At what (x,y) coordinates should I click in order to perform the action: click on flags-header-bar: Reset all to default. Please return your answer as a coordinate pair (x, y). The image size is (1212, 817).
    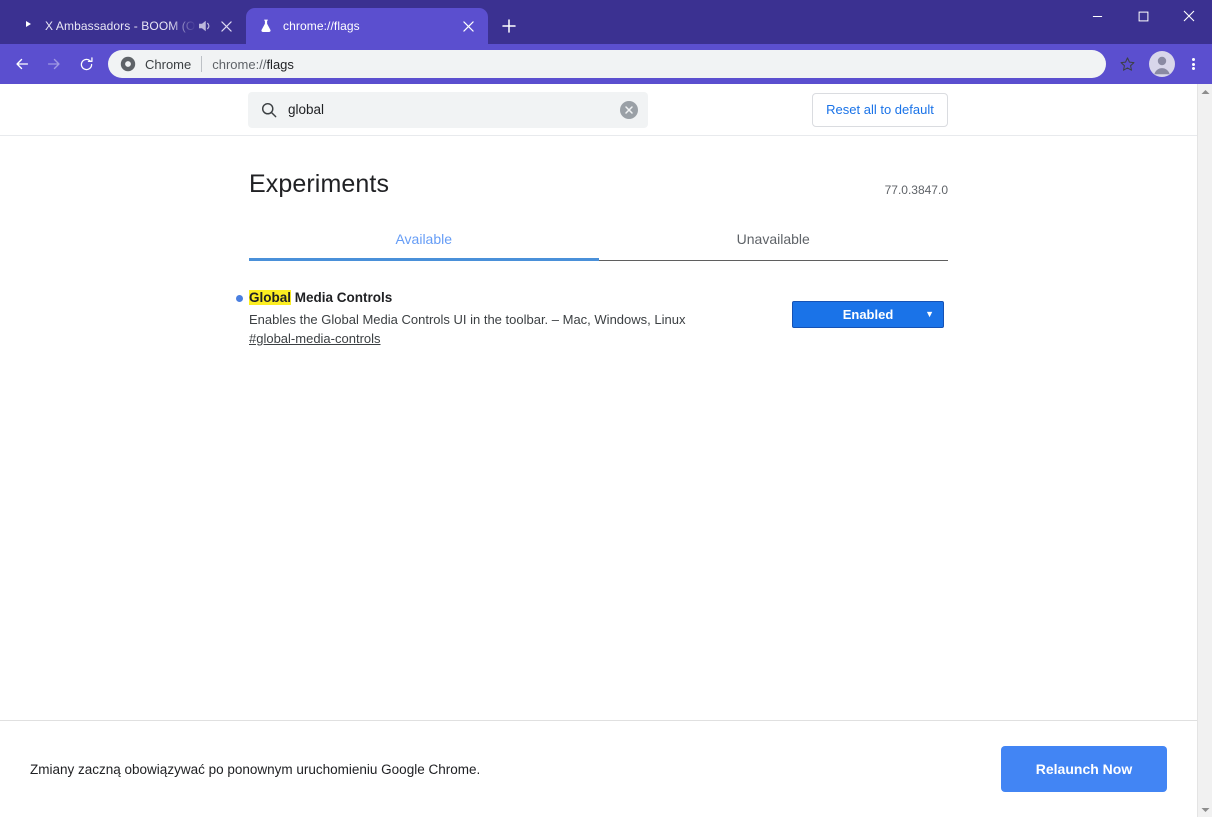
    Looking at the image, I should click on (598, 110).